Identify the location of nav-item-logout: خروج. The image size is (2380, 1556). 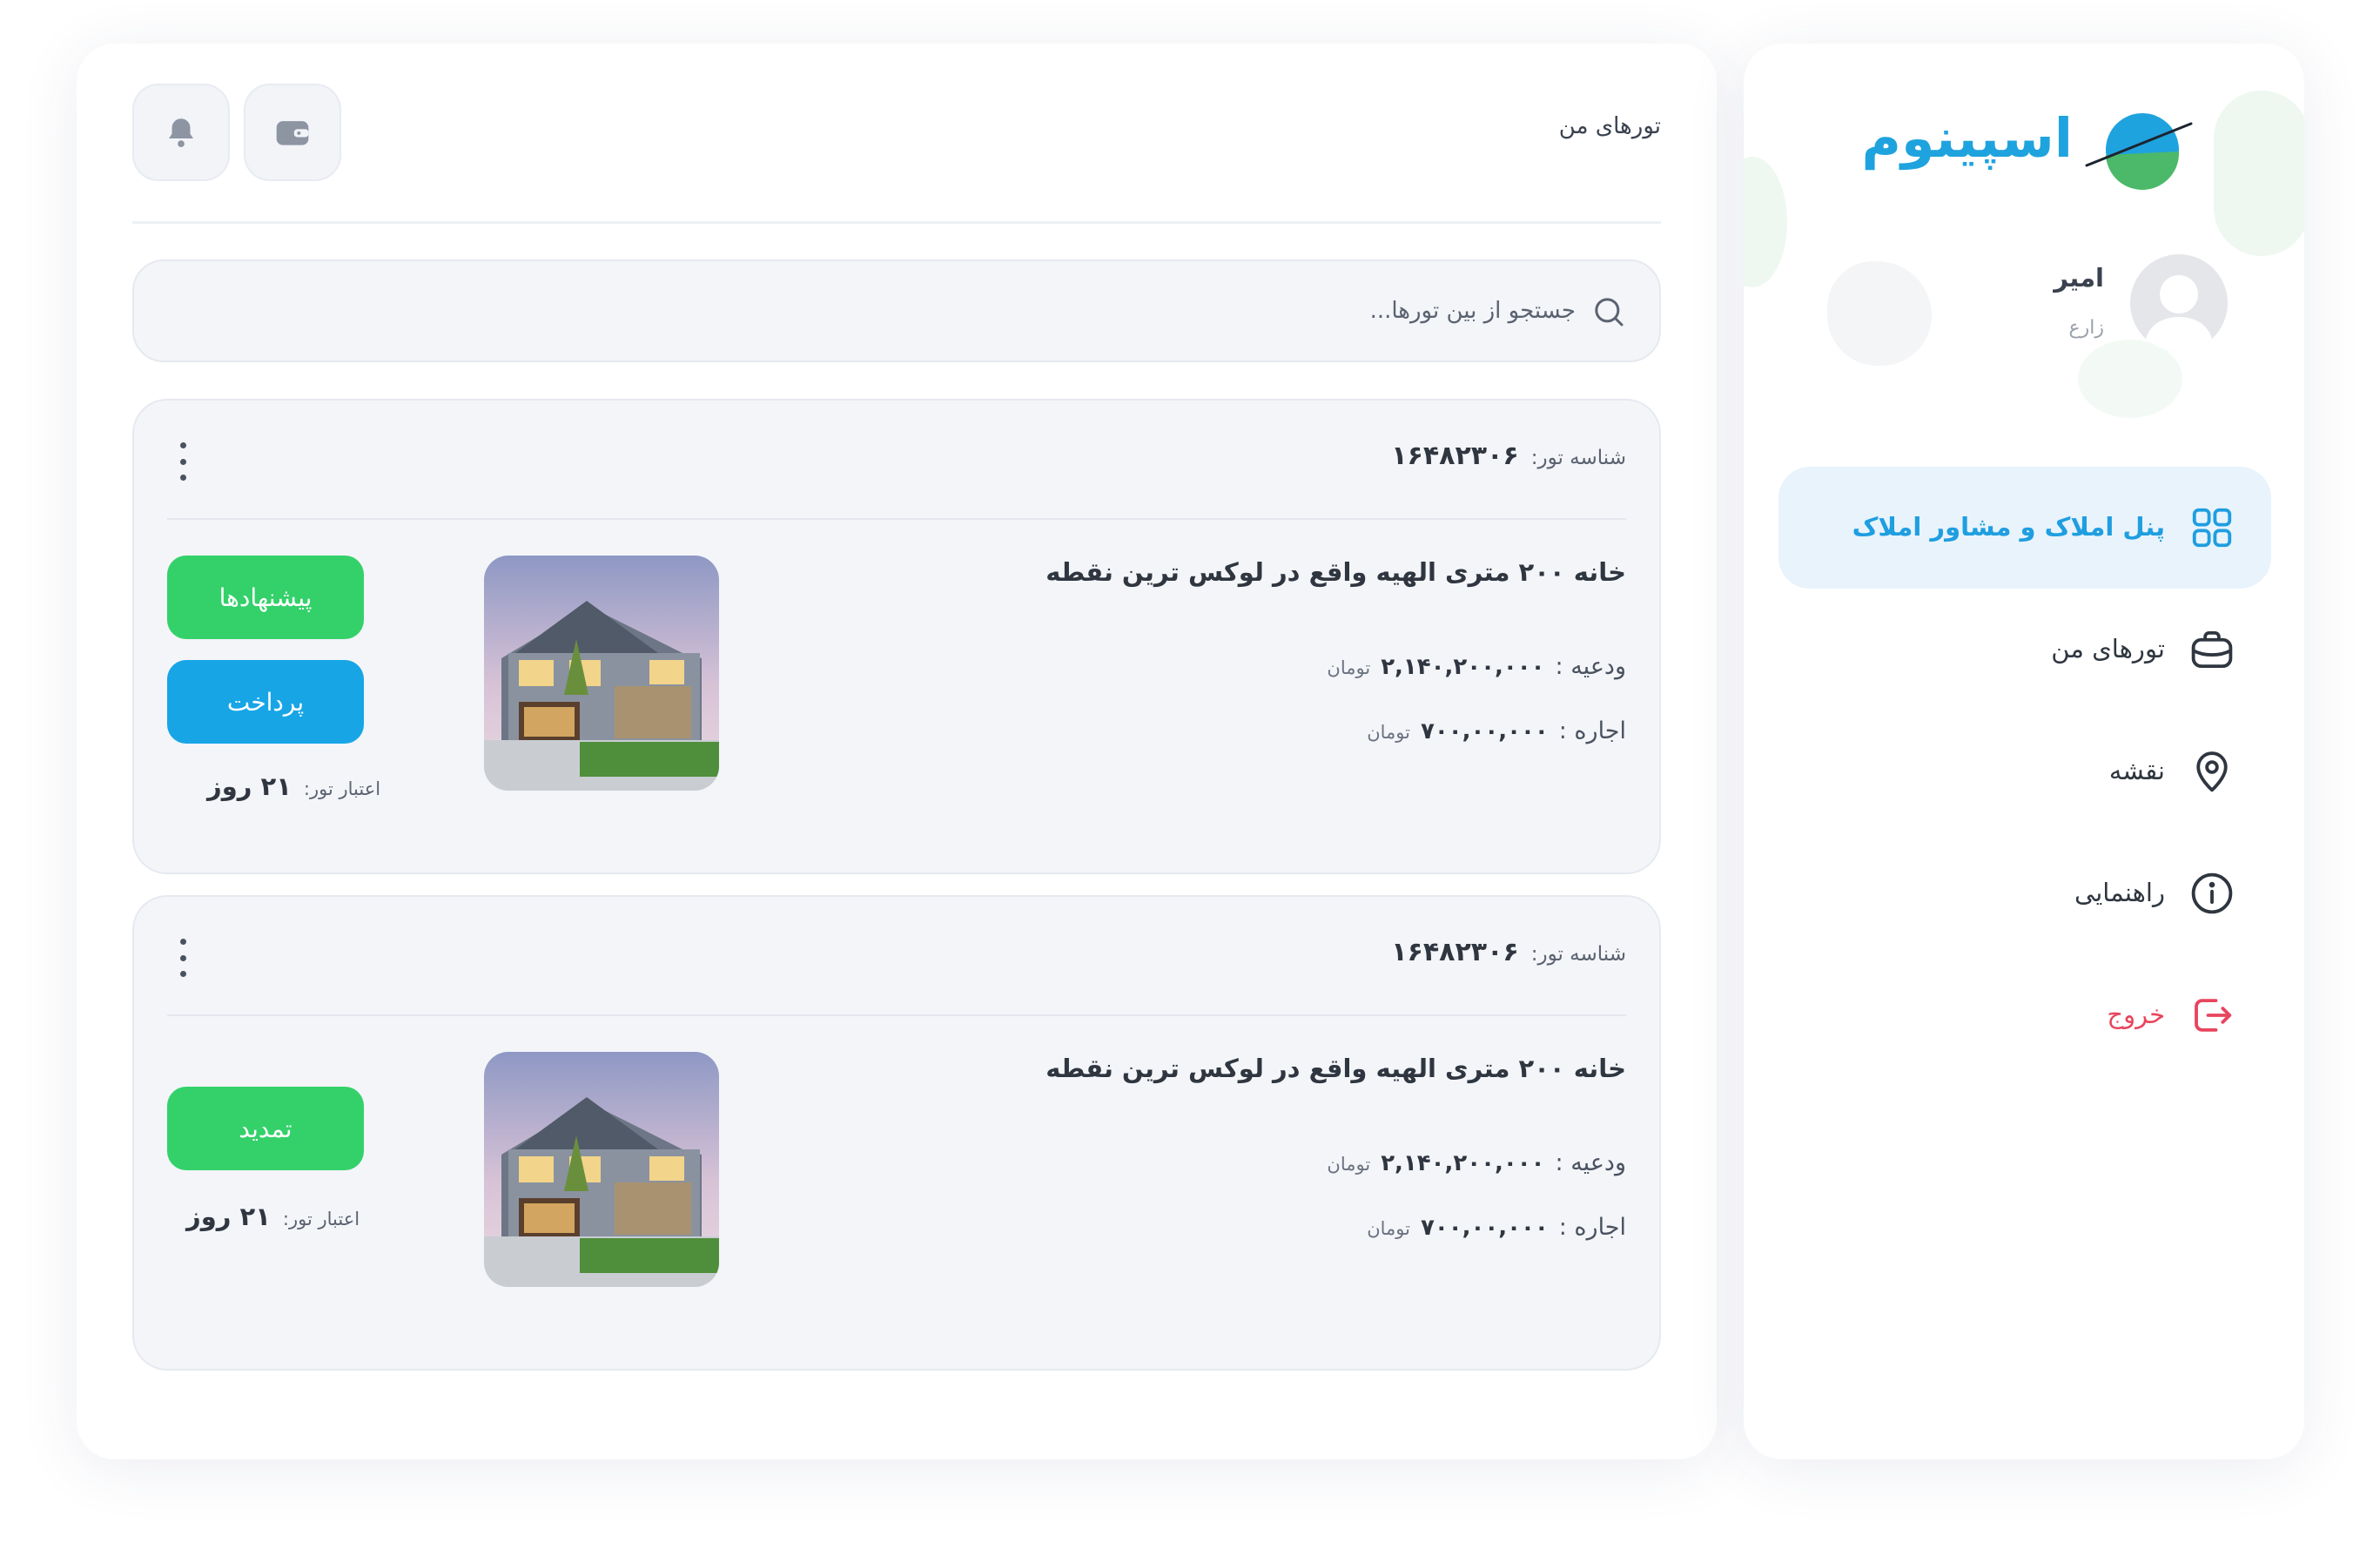
(2024, 1015).